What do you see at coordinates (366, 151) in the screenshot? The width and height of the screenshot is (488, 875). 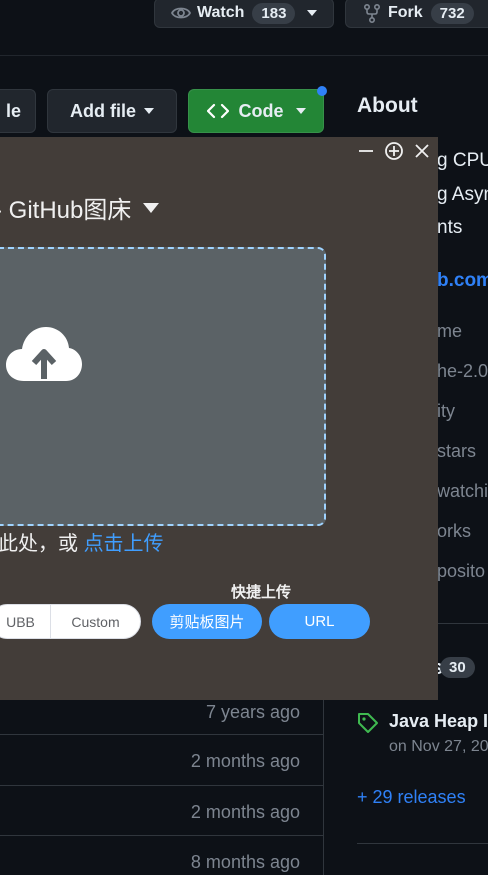 I see `minimize-icon` at bounding box center [366, 151].